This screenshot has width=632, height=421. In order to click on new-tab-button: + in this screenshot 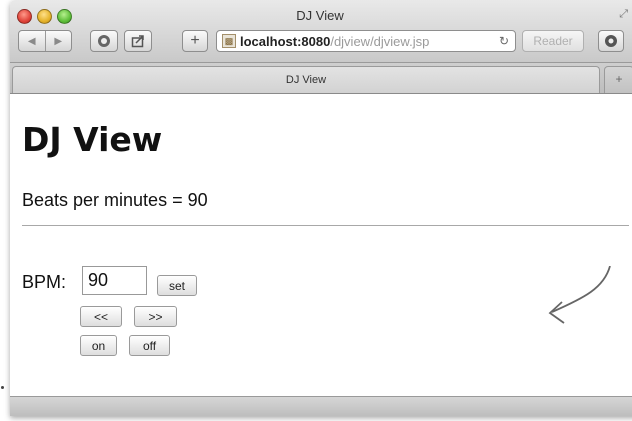, I will do `click(618, 79)`.